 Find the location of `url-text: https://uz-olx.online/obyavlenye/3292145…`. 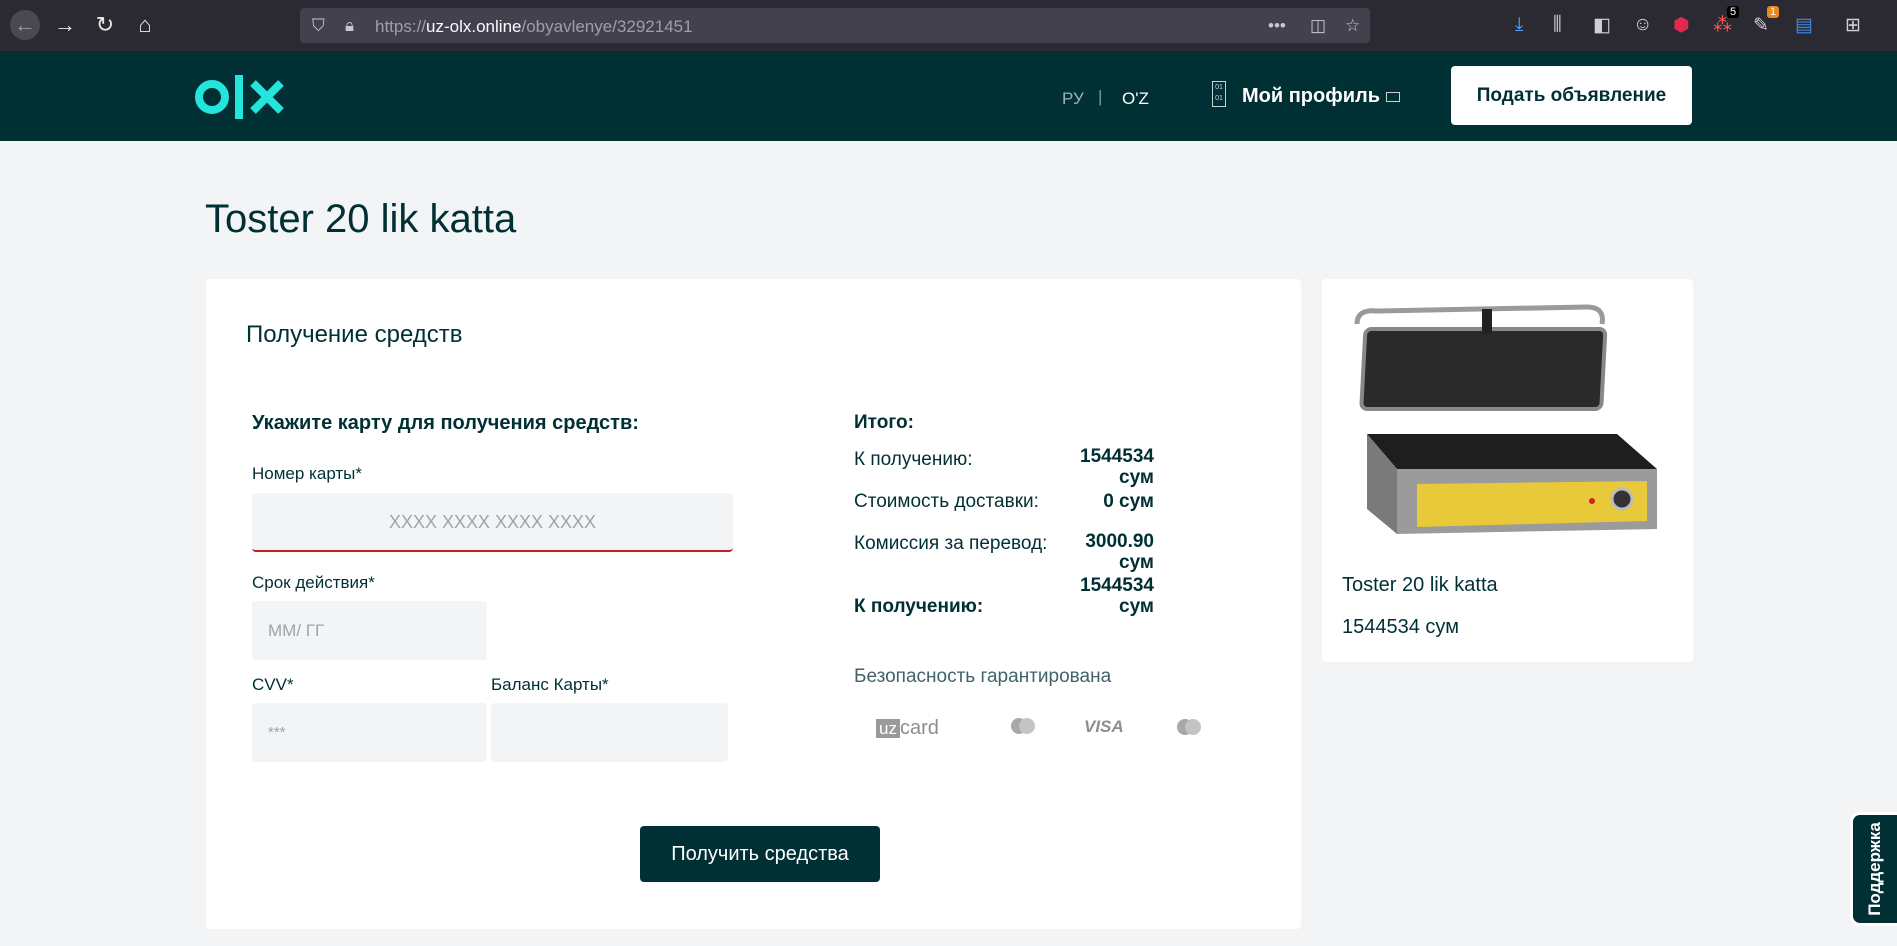

url-text: https://uz-olx.online/obyavlenye/3292145… is located at coordinates (534, 27).